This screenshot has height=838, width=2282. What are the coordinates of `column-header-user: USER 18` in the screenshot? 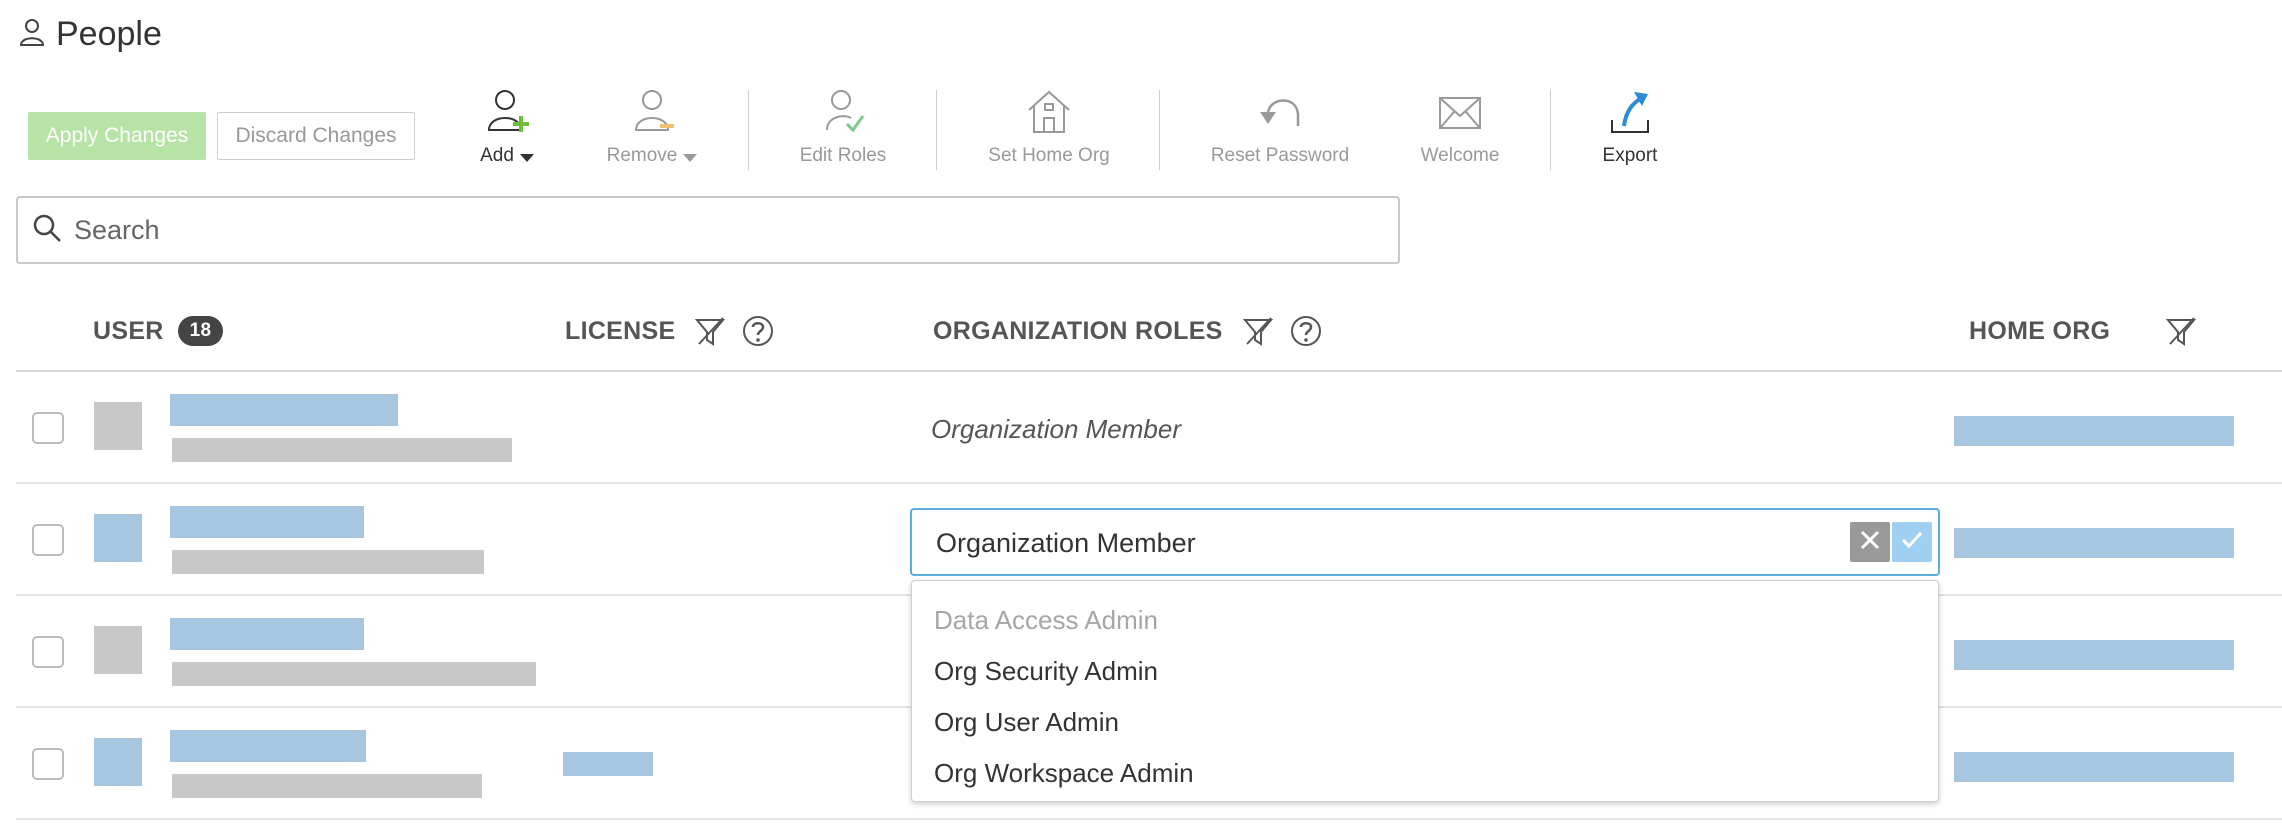 It's located at (158, 331).